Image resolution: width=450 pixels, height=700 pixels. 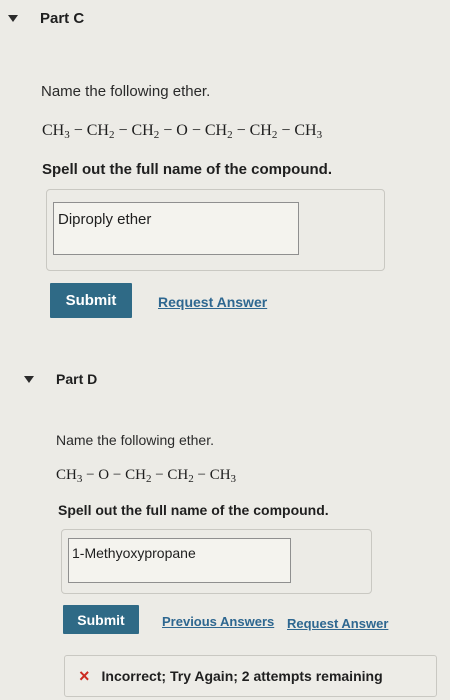 I want to click on part-c-header: Part C, so click(x=46, y=18).